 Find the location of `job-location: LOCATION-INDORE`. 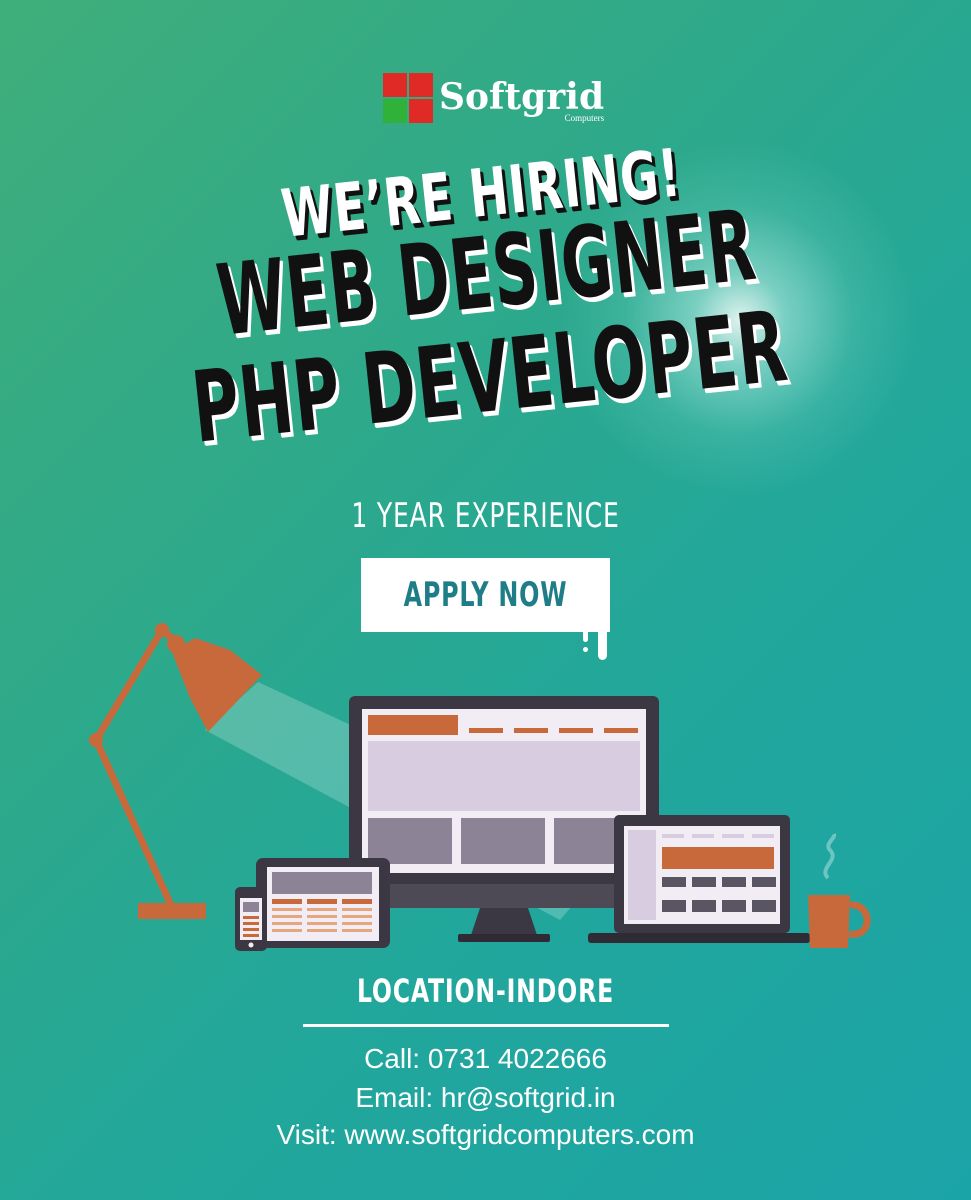

job-location: LOCATION-INDORE is located at coordinates (485, 991).